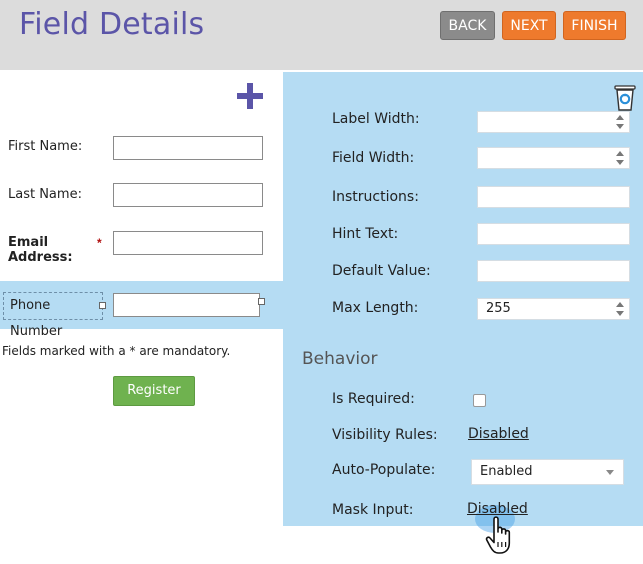 The height and width of the screenshot is (564, 643). What do you see at coordinates (373, 510) in the screenshot?
I see `mask-input-label: Mask Input:` at bounding box center [373, 510].